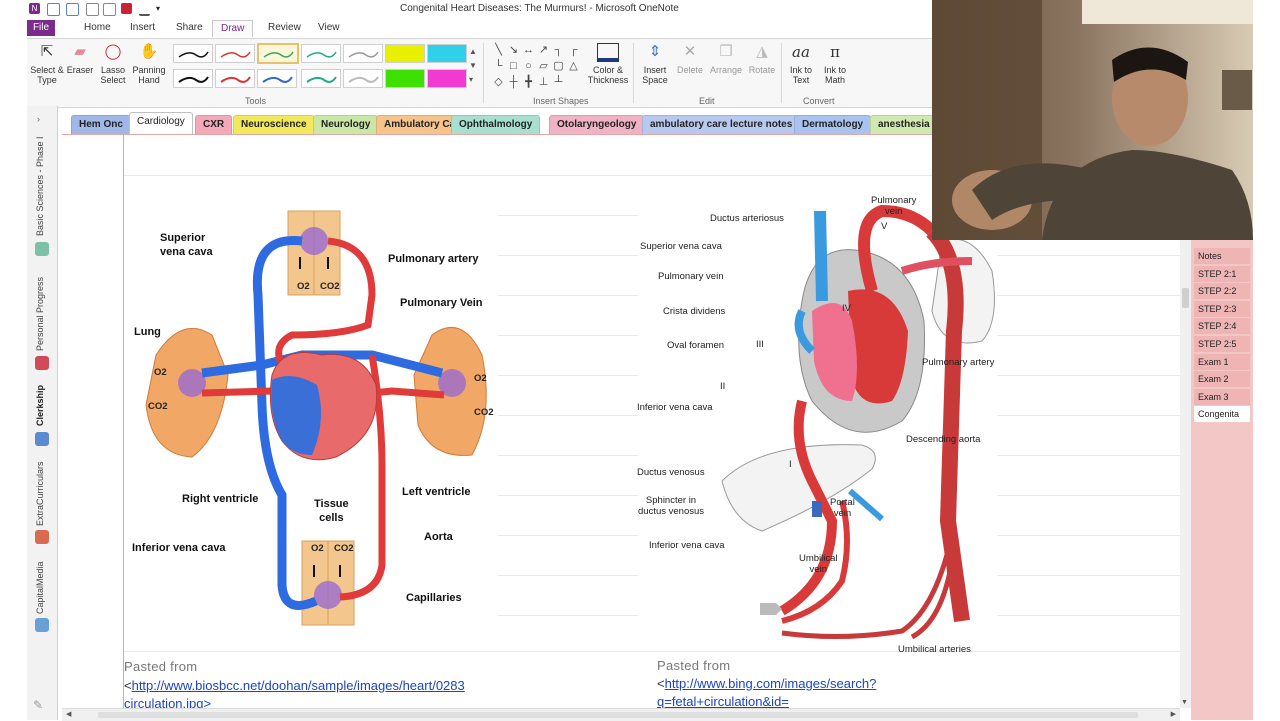  What do you see at coordinates (40, 405) in the screenshot?
I see `notebook-clerkship: Clerkship` at bounding box center [40, 405].